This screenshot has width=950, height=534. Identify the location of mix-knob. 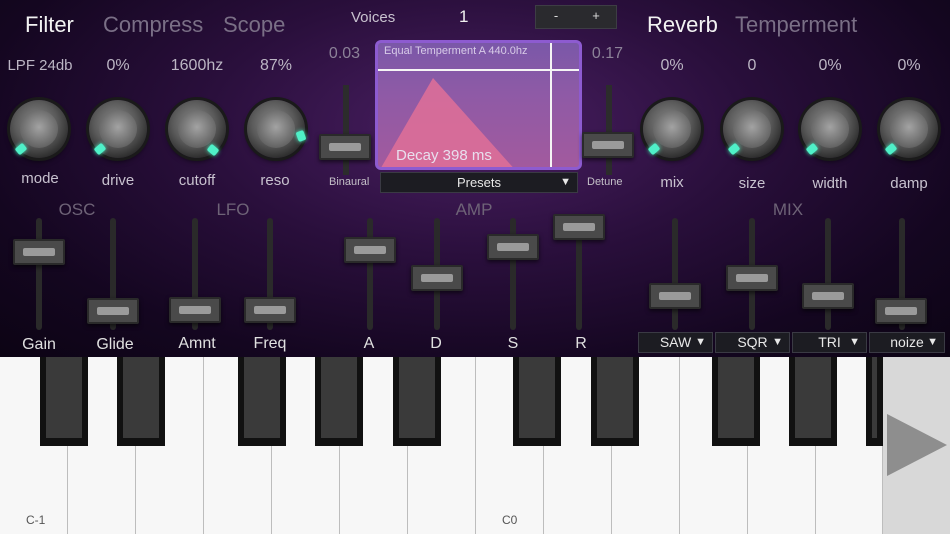
(672, 129).